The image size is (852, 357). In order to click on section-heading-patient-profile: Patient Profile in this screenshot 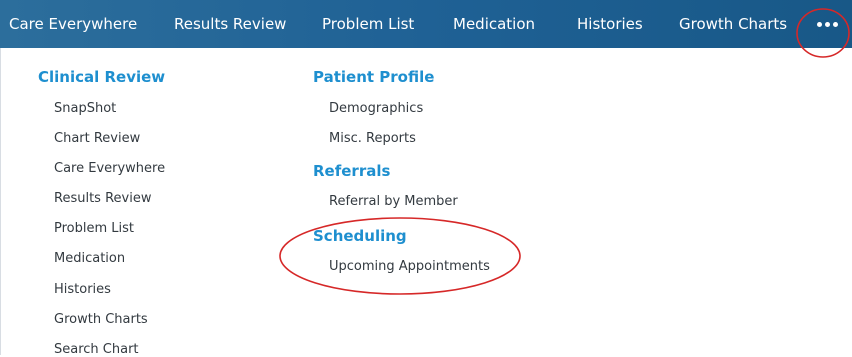, I will do `click(374, 77)`.